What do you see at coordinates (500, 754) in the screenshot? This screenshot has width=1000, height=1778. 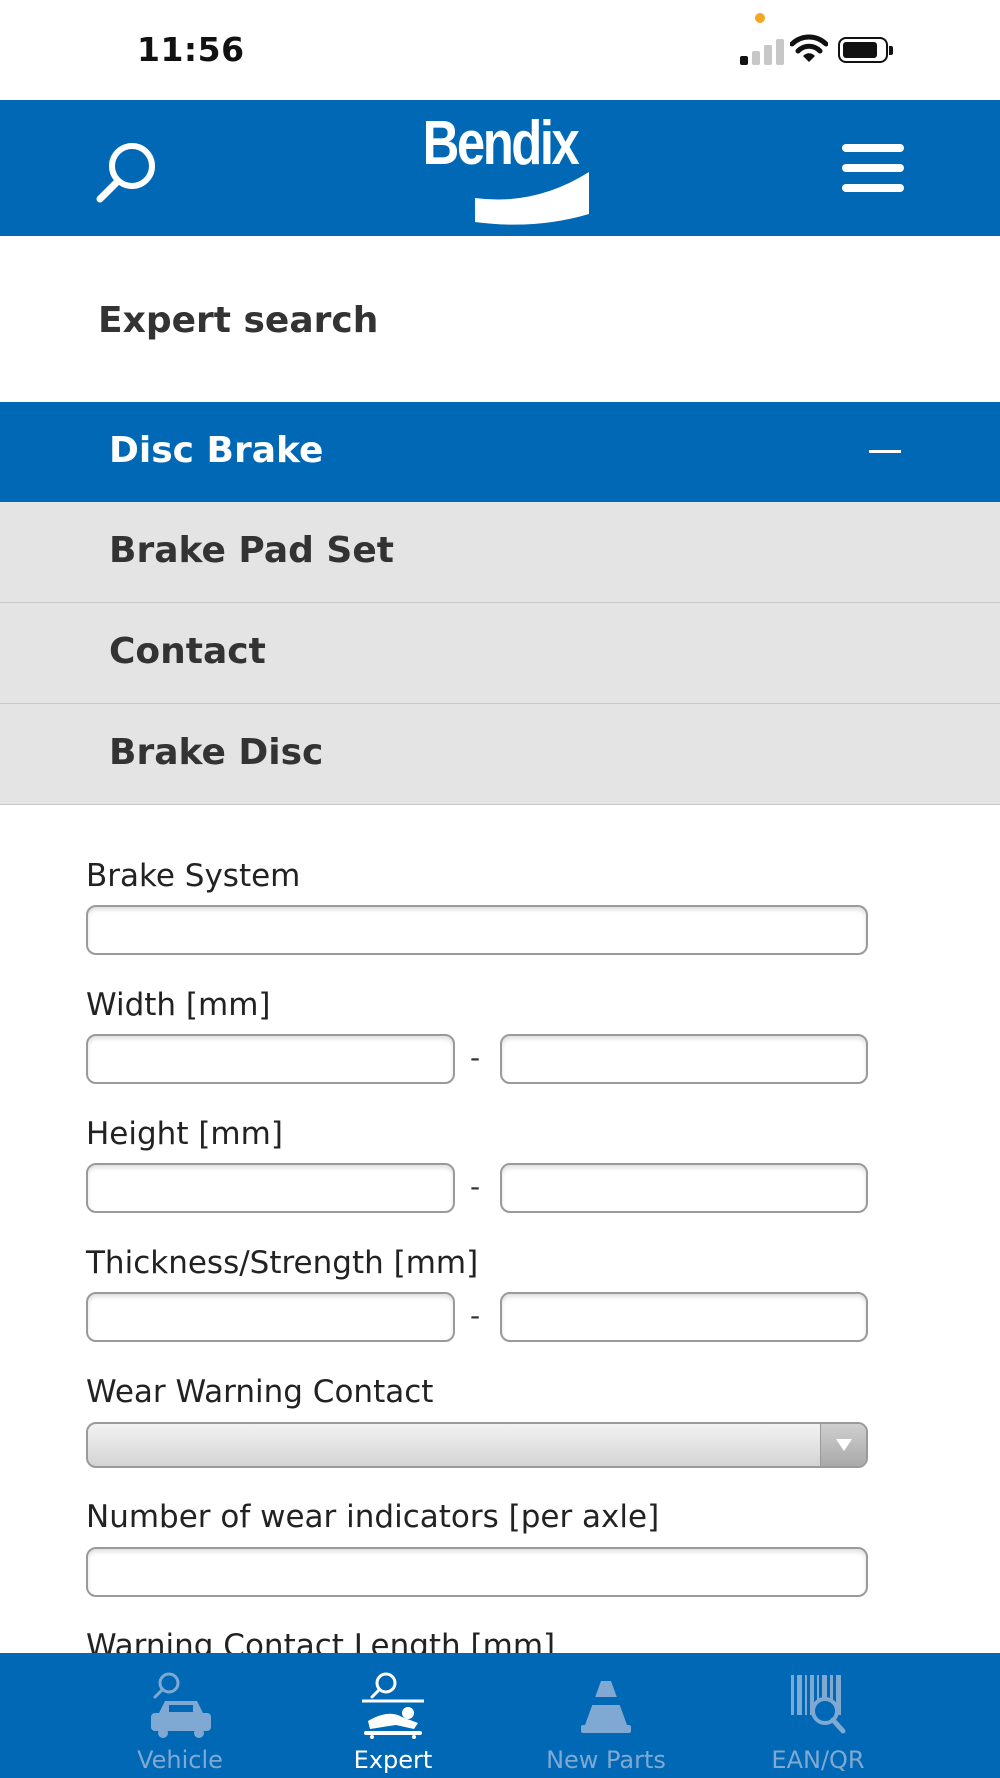 I see `accordion-item-brake-disc: Brake Disc` at bounding box center [500, 754].